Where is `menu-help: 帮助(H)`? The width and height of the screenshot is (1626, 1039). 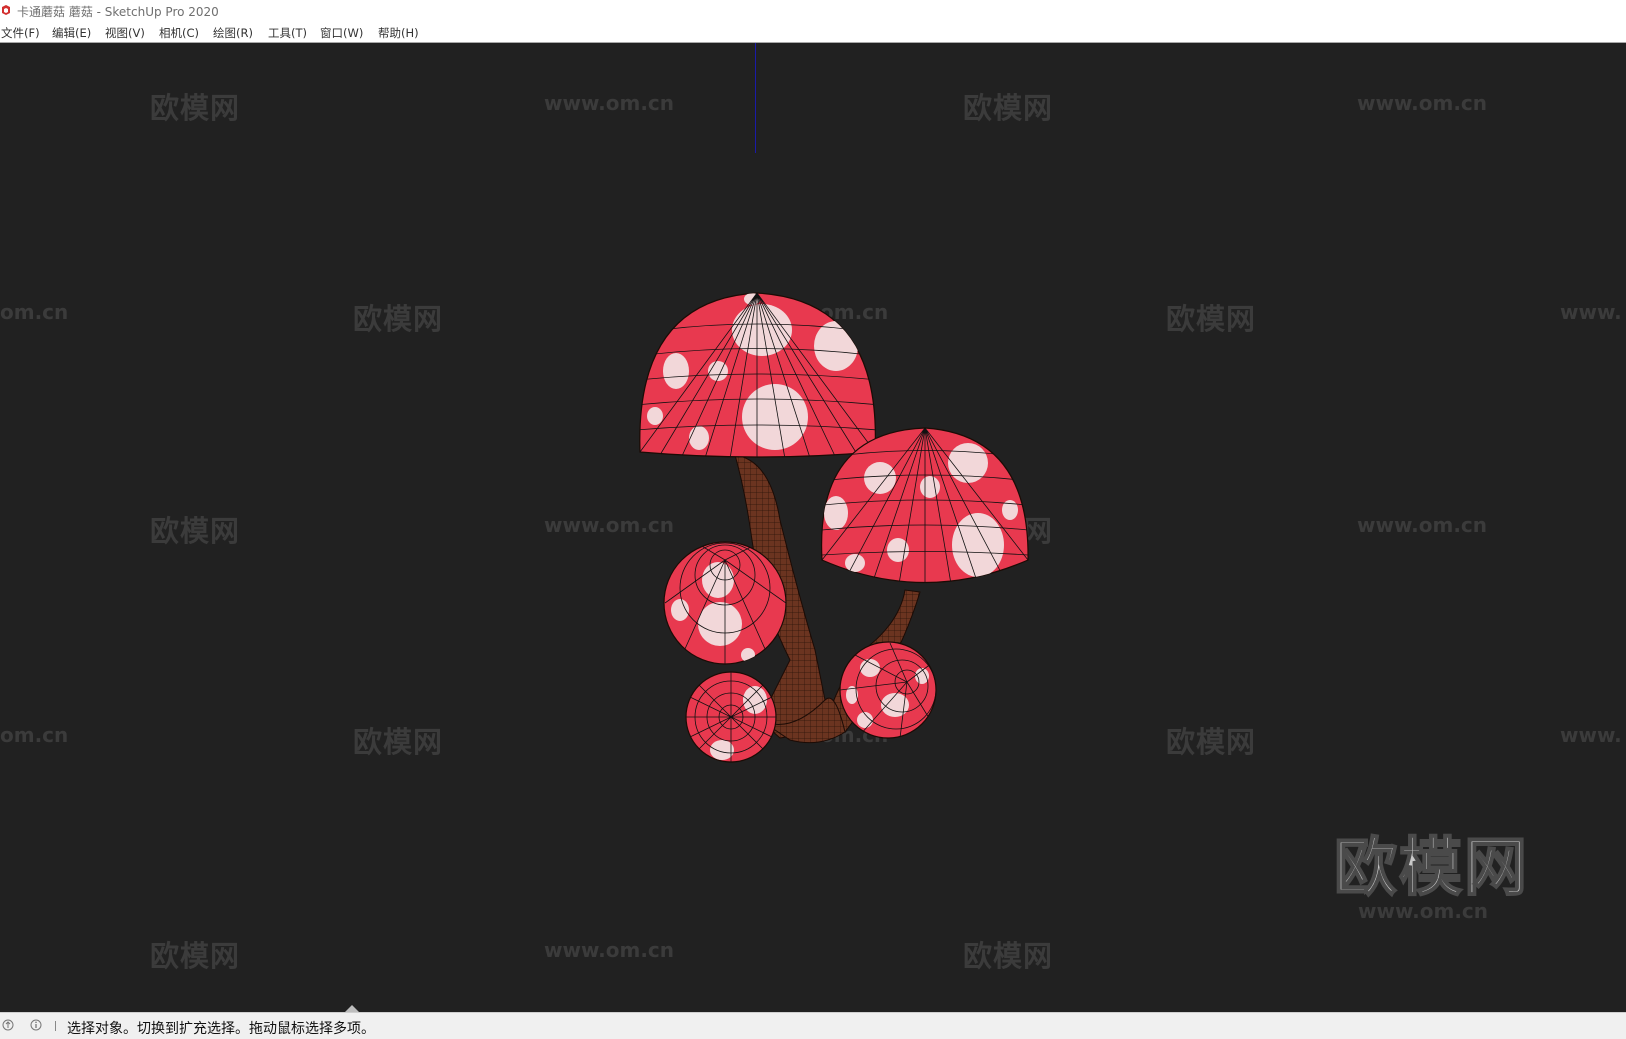
menu-help: 帮助(H) is located at coordinates (398, 33).